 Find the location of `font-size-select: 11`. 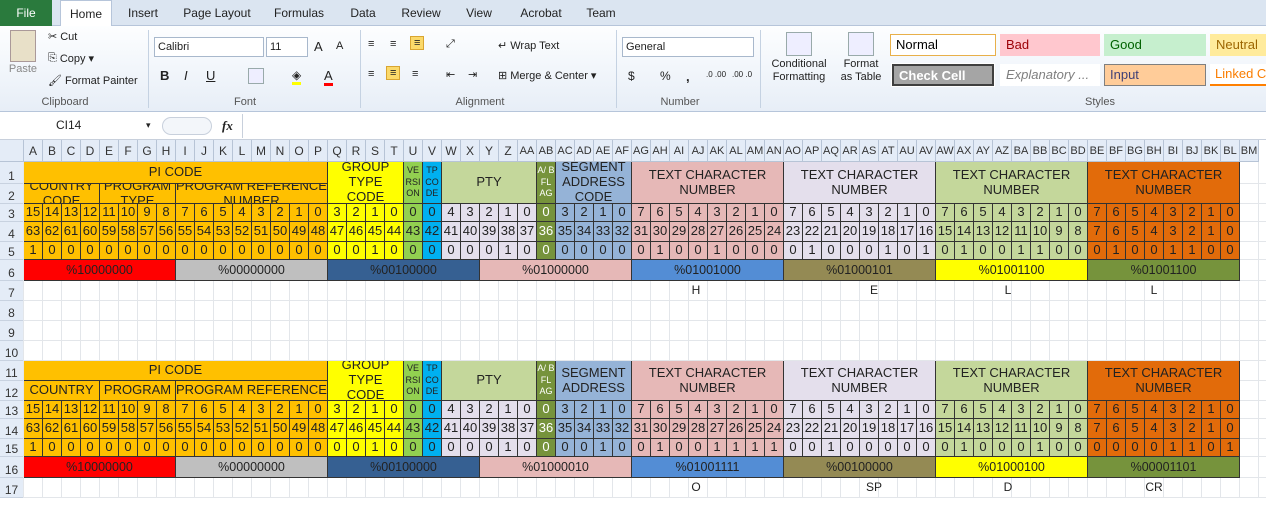

font-size-select: 11 is located at coordinates (287, 47).